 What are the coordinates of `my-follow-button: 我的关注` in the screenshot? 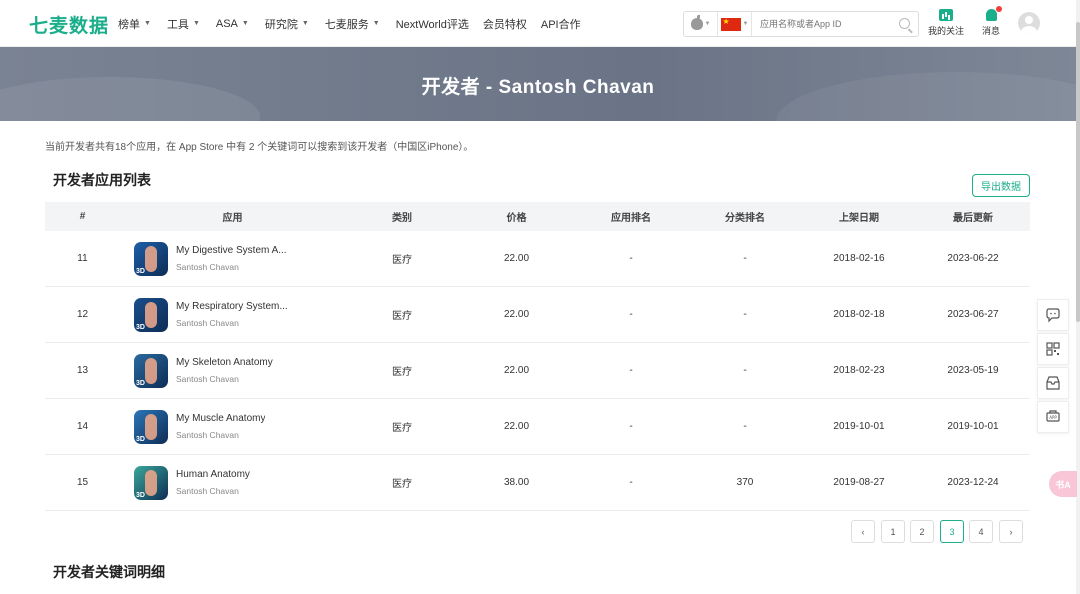 It's located at (946, 23).